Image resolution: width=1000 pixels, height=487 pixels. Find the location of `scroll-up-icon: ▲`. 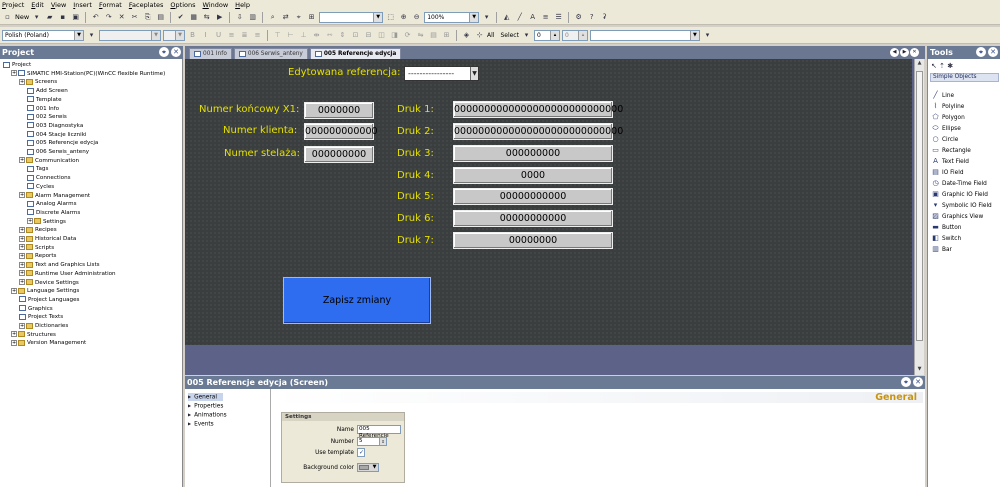

scroll-up-icon: ▲ is located at coordinates (919, 64).